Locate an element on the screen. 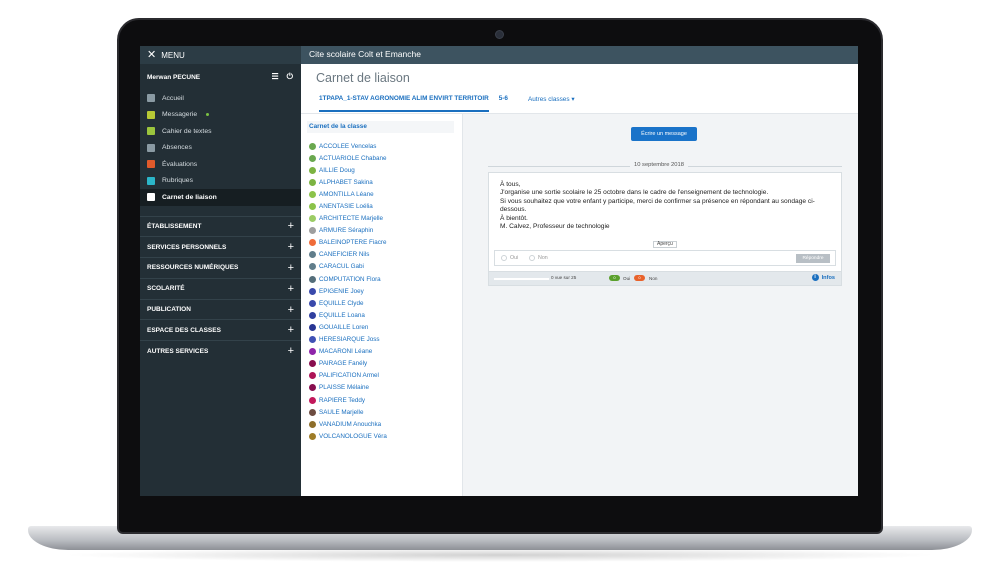 The width and height of the screenshot is (1000, 581). section-label: RESSOURCES NUMÉRIQUES is located at coordinates (193, 268).